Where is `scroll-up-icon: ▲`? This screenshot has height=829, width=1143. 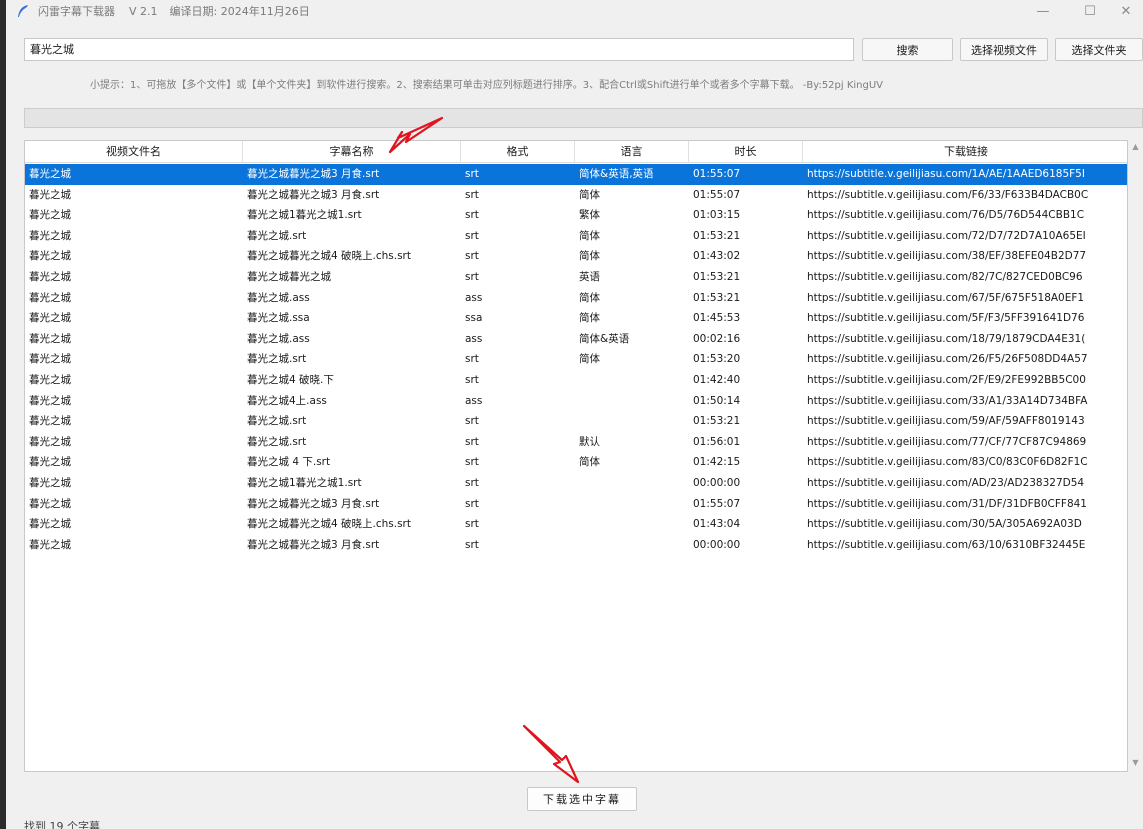 scroll-up-icon: ▲ is located at coordinates (1135, 148).